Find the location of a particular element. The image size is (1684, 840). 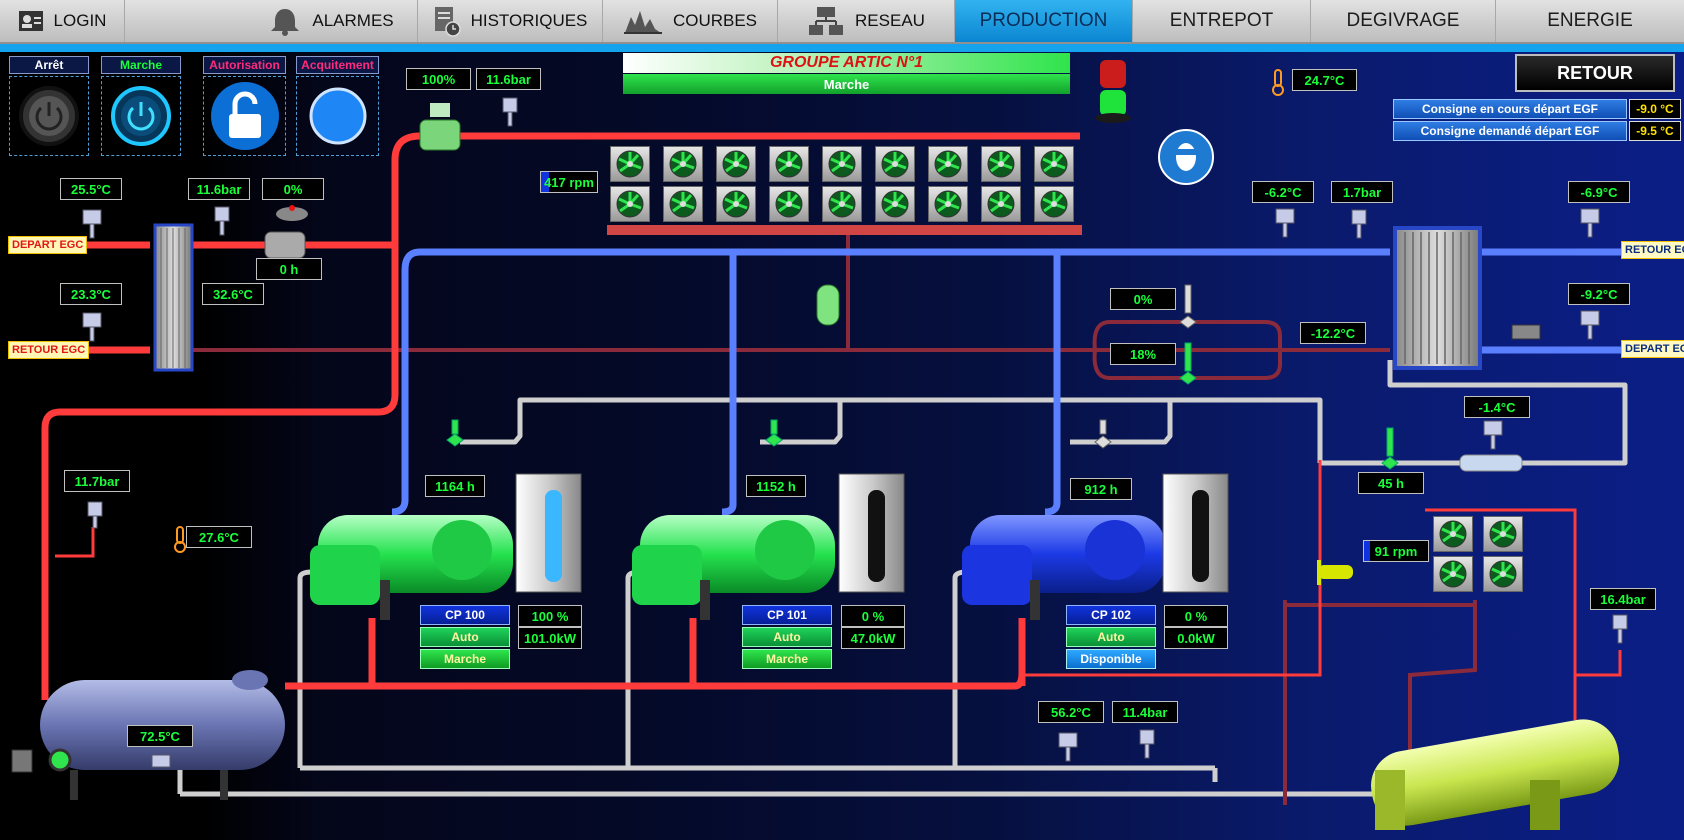

status-beacon is located at coordinates (1113, 91).